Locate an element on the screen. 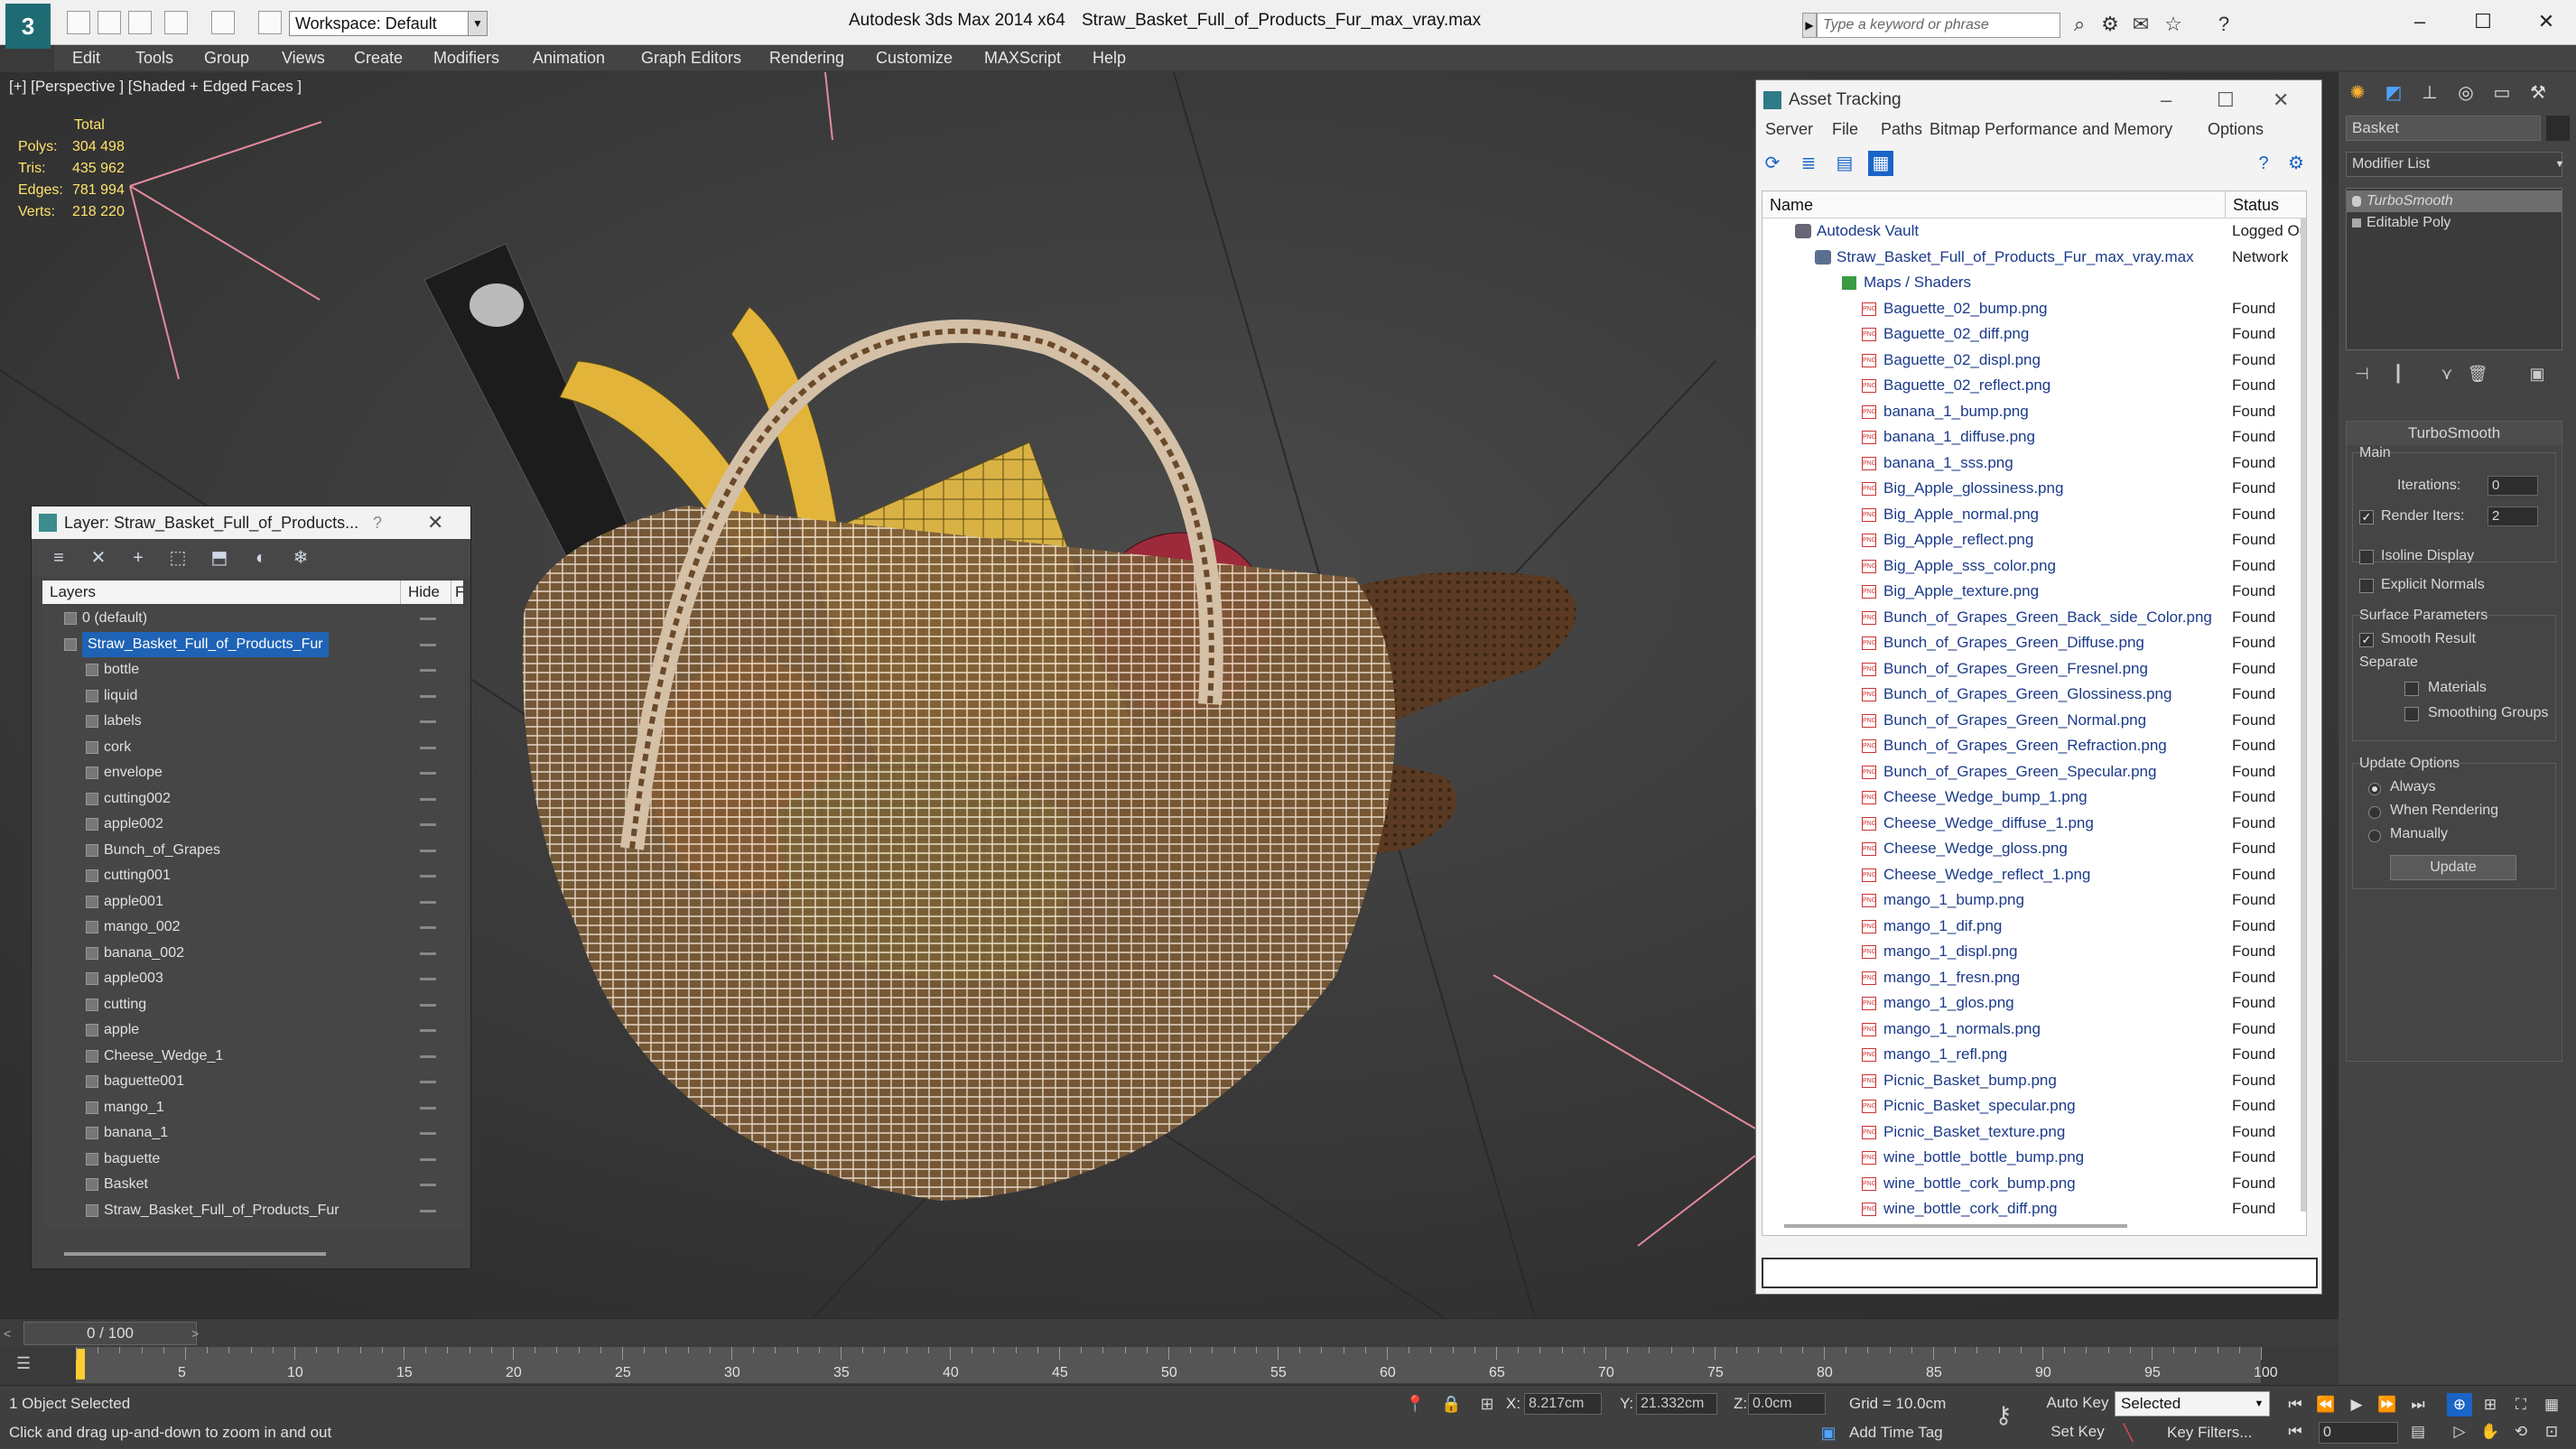 This screenshot has width=2576, height=1449. delete-layer-icon: ✕ is located at coordinates (98, 558).